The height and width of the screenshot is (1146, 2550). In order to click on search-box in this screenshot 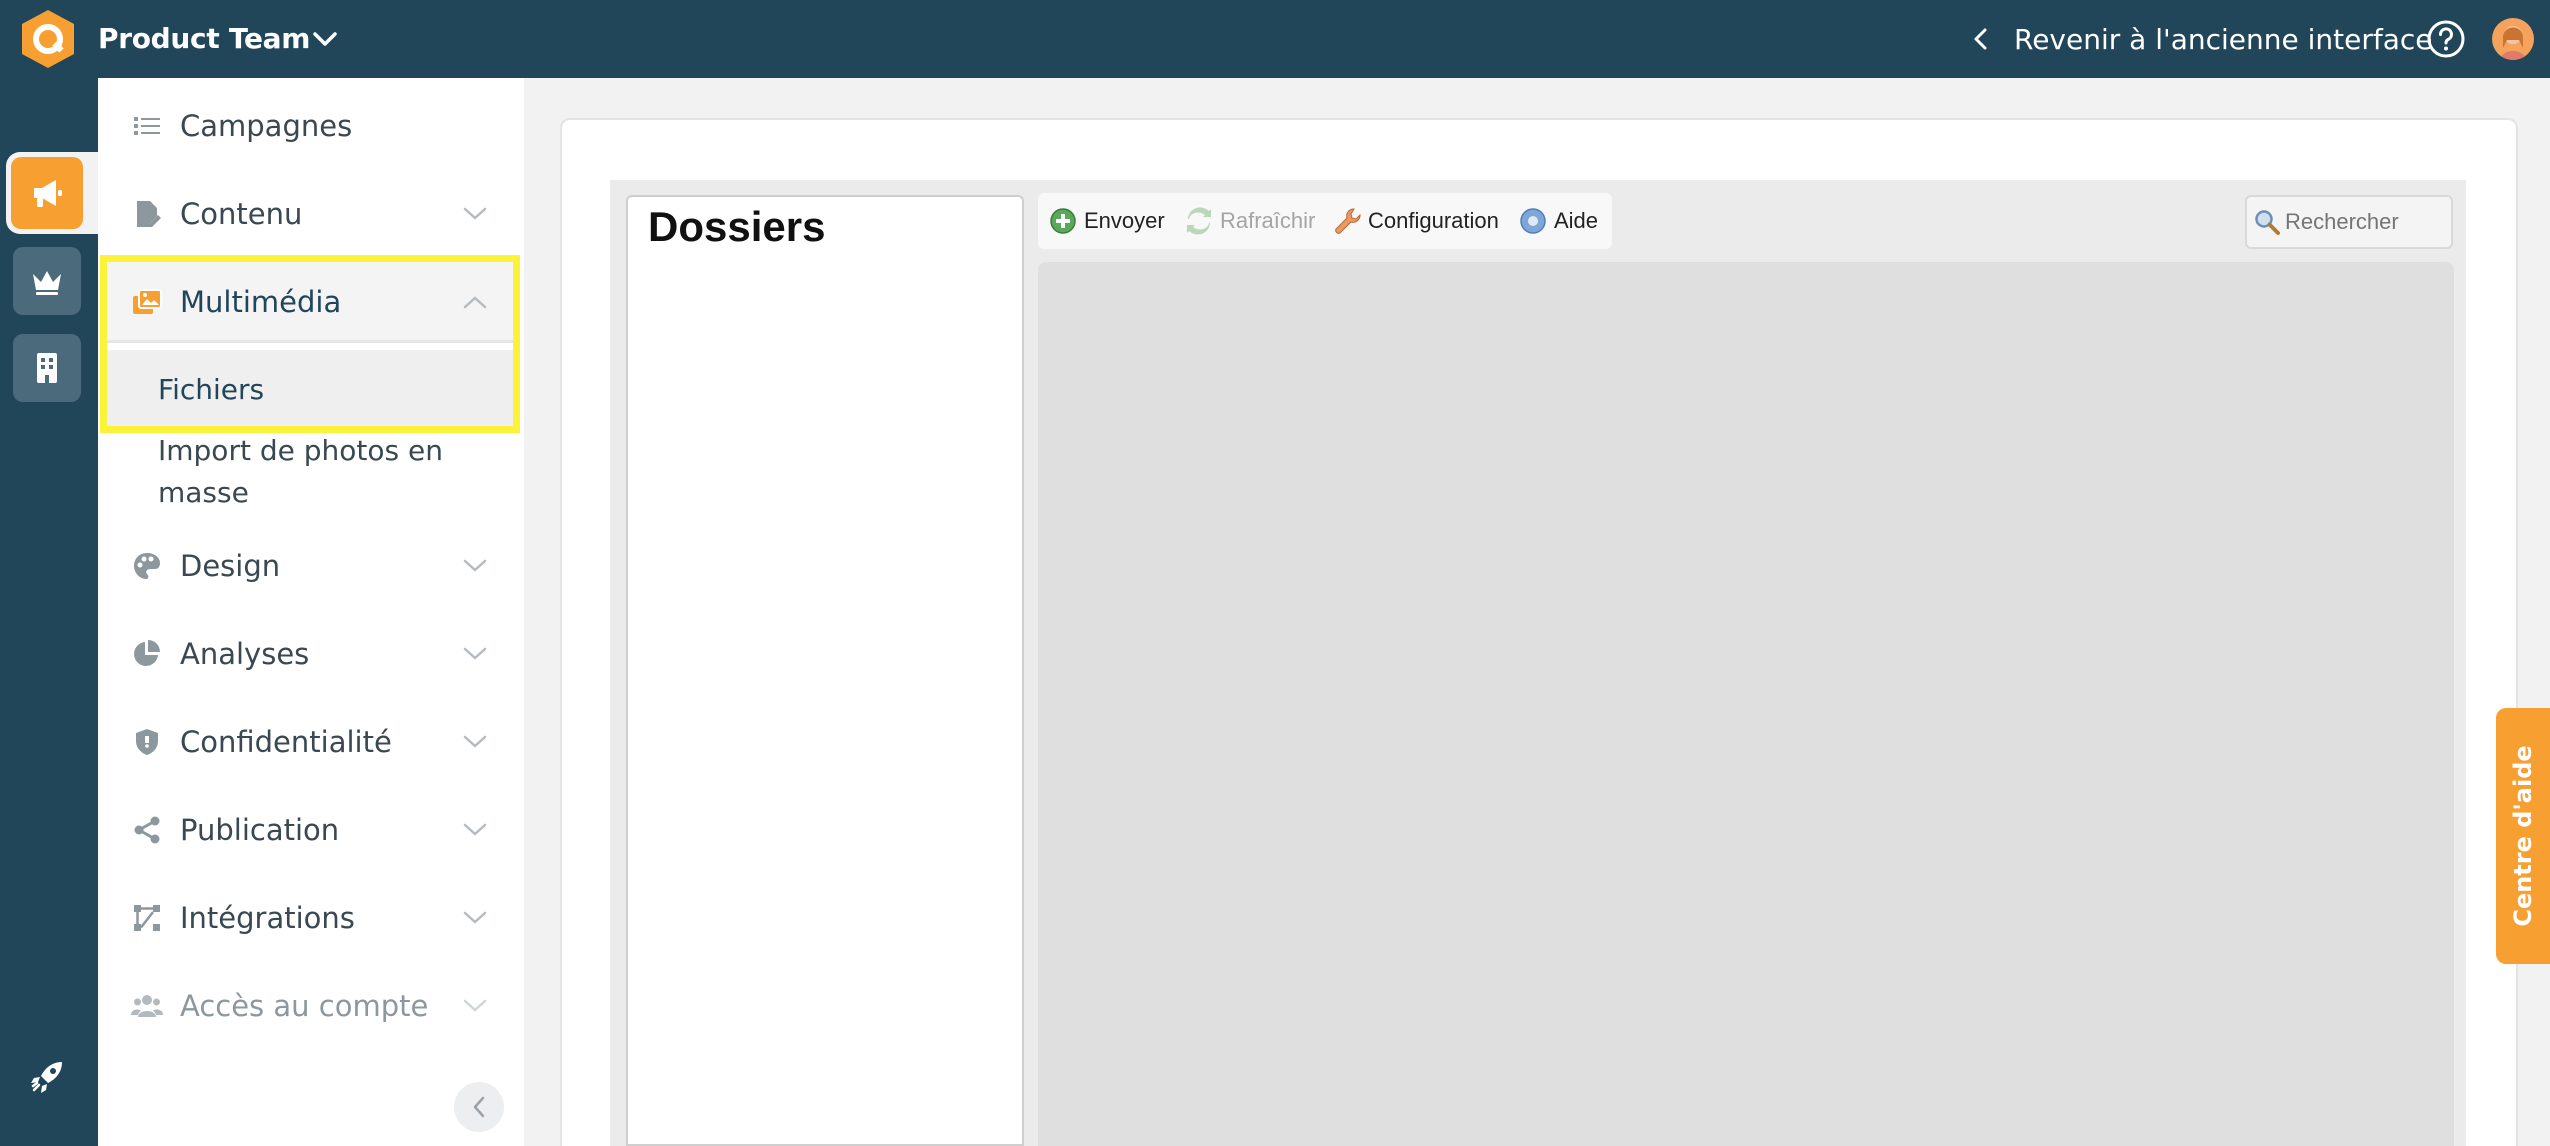, I will do `click(2349, 222)`.